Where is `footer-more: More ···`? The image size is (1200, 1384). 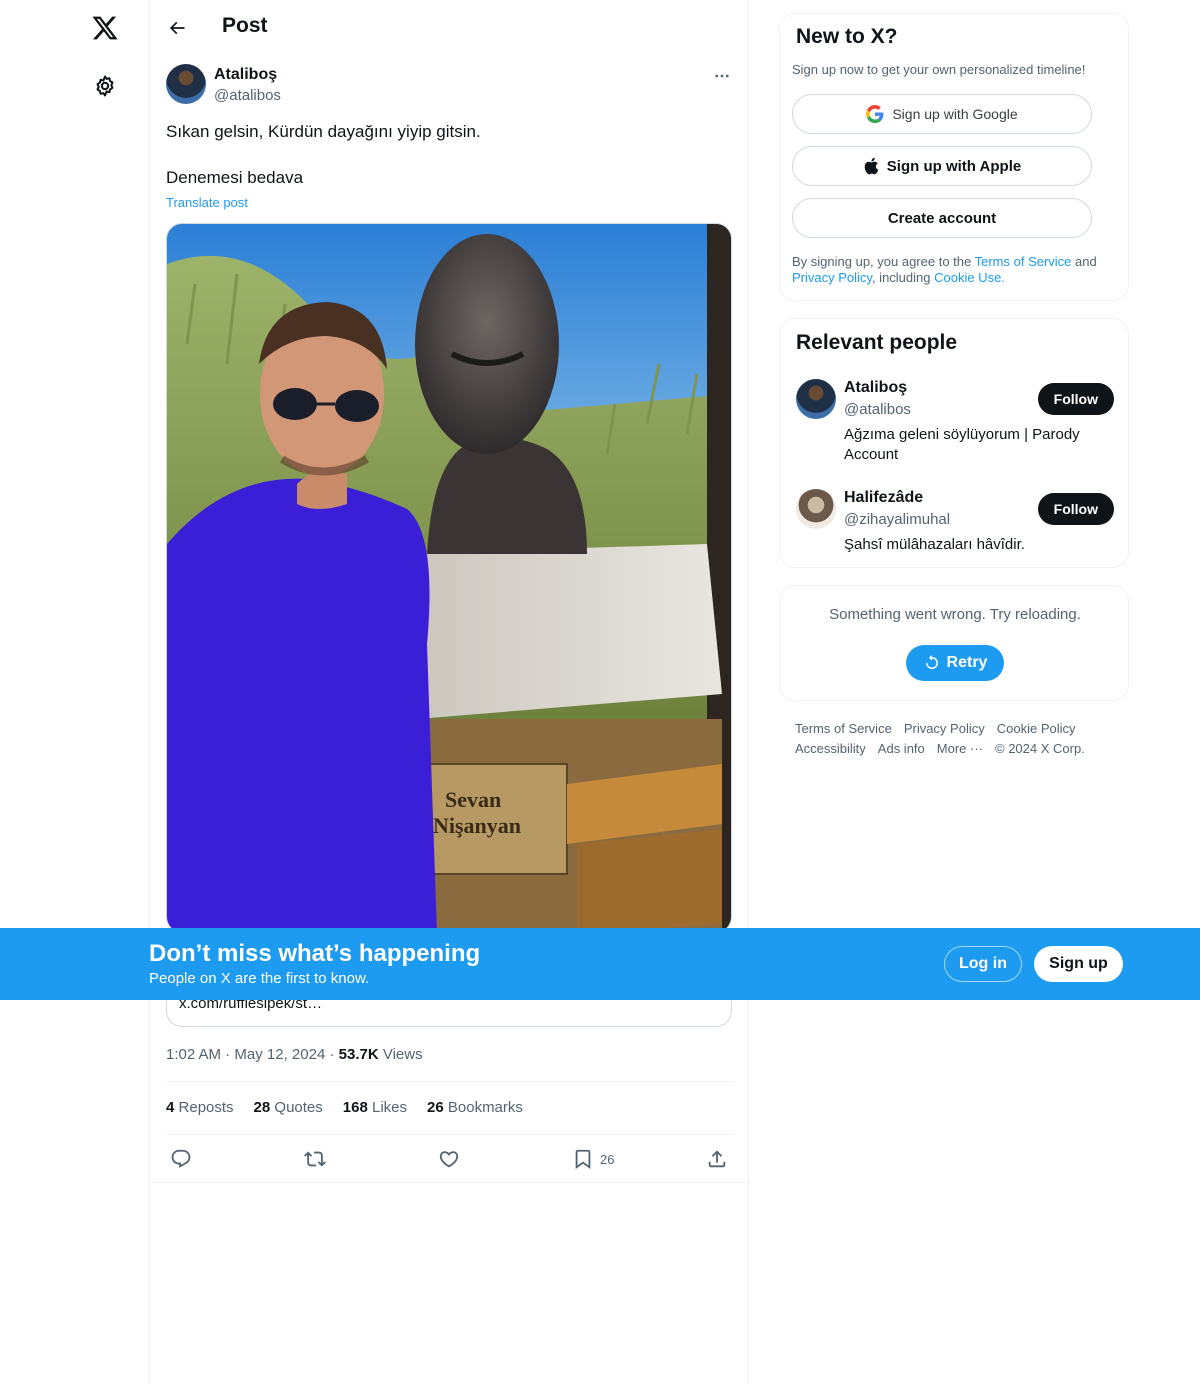
footer-more: More ··· is located at coordinates (960, 748).